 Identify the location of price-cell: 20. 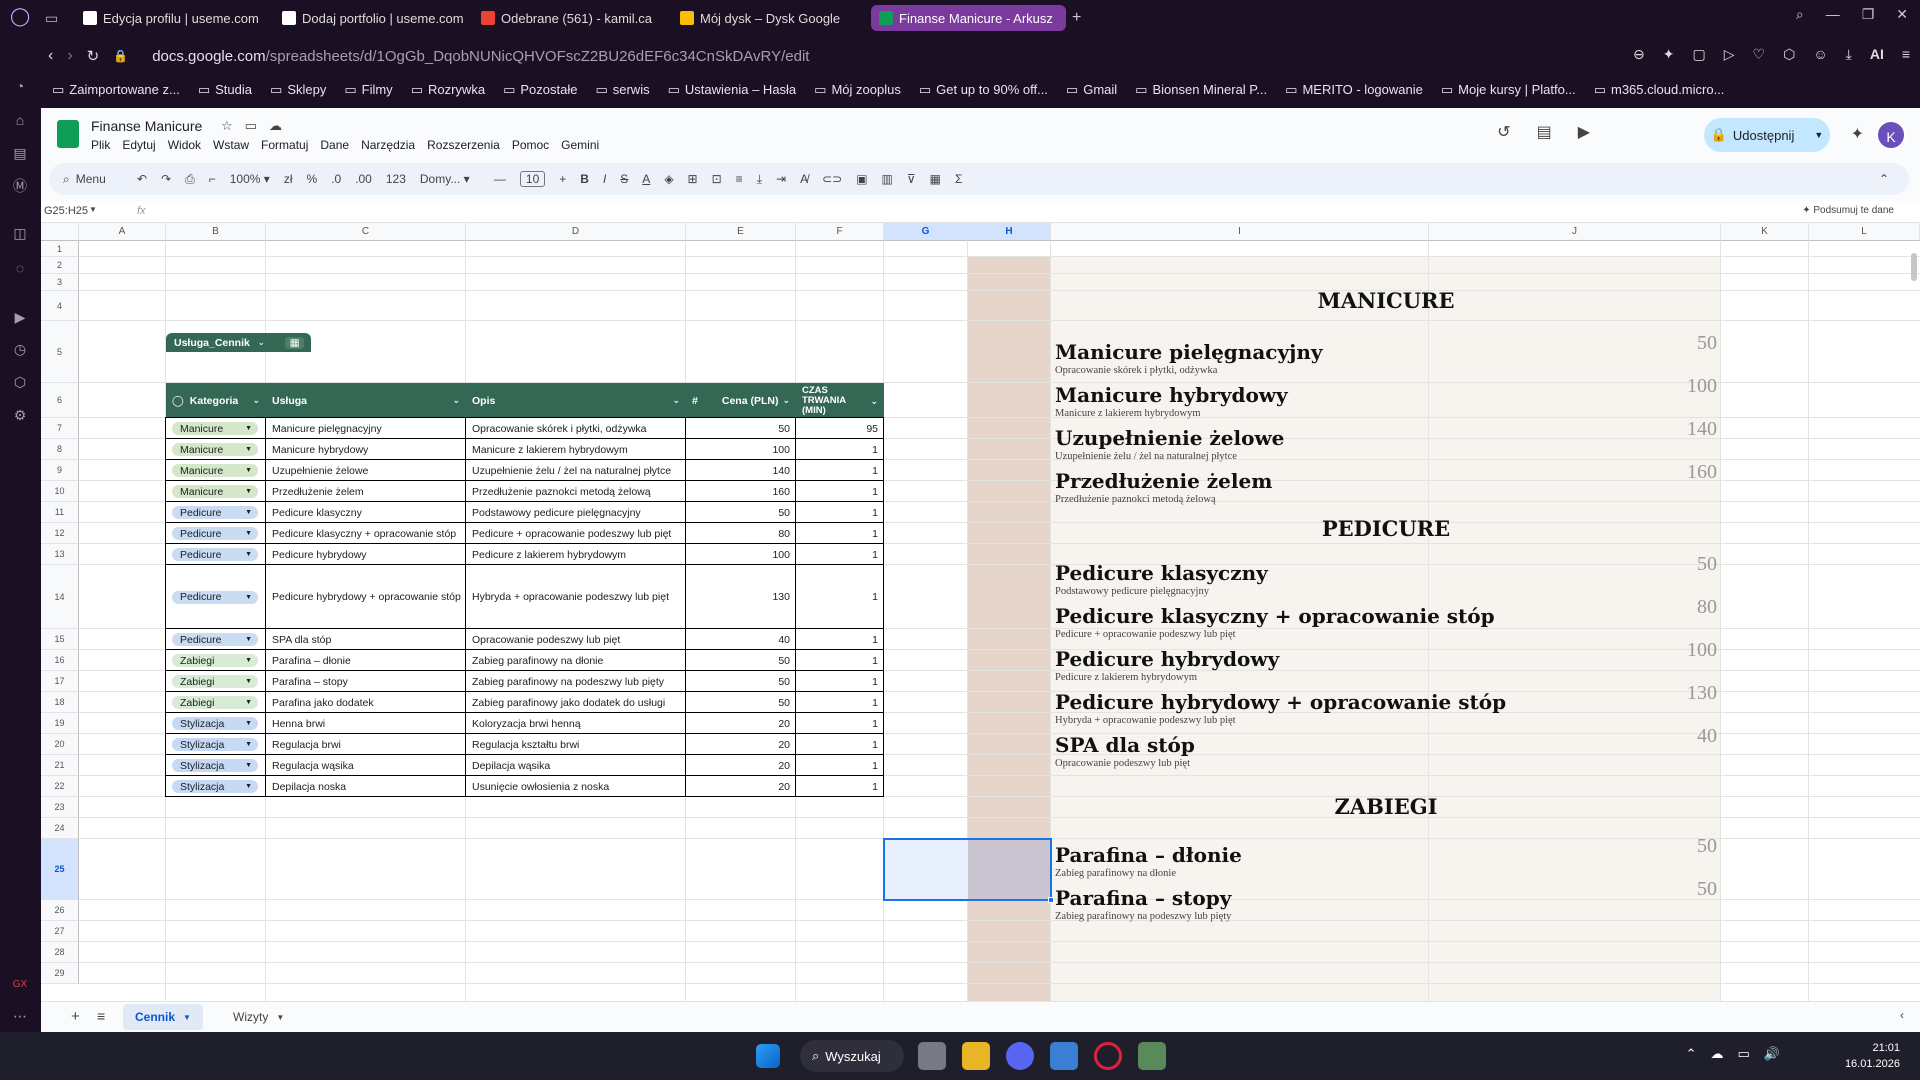
(738, 744).